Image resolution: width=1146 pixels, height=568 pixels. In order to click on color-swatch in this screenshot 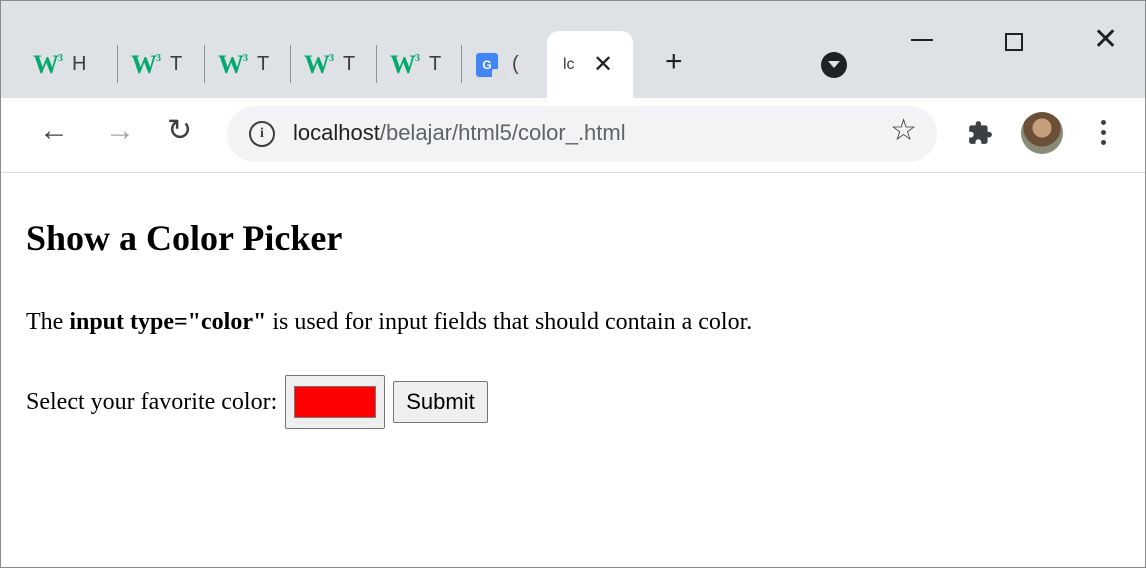, I will do `click(335, 402)`.